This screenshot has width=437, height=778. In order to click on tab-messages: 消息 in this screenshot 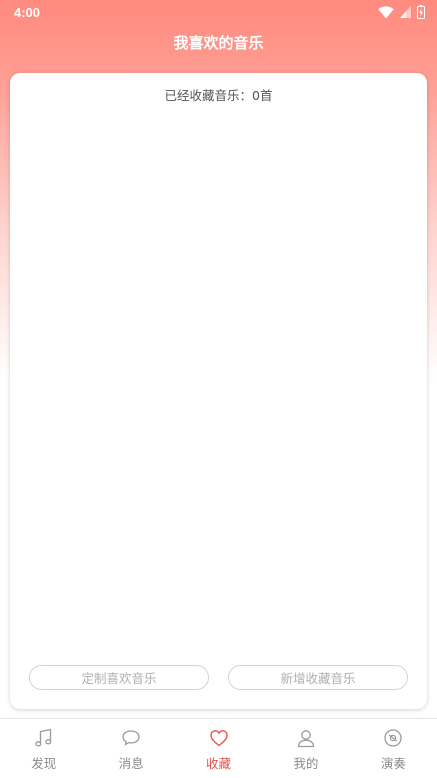, I will do `click(130, 748)`.